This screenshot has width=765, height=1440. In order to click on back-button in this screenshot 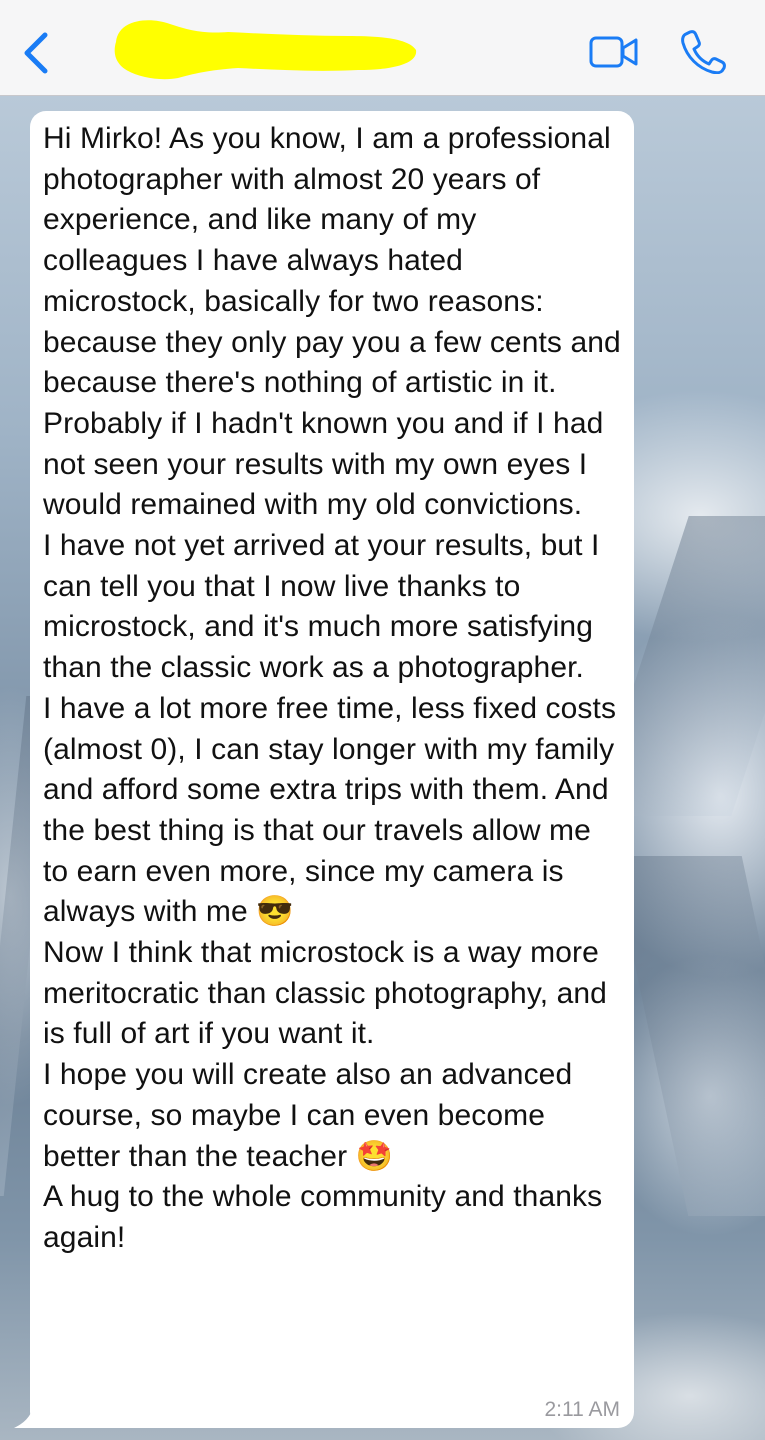, I will do `click(38, 53)`.